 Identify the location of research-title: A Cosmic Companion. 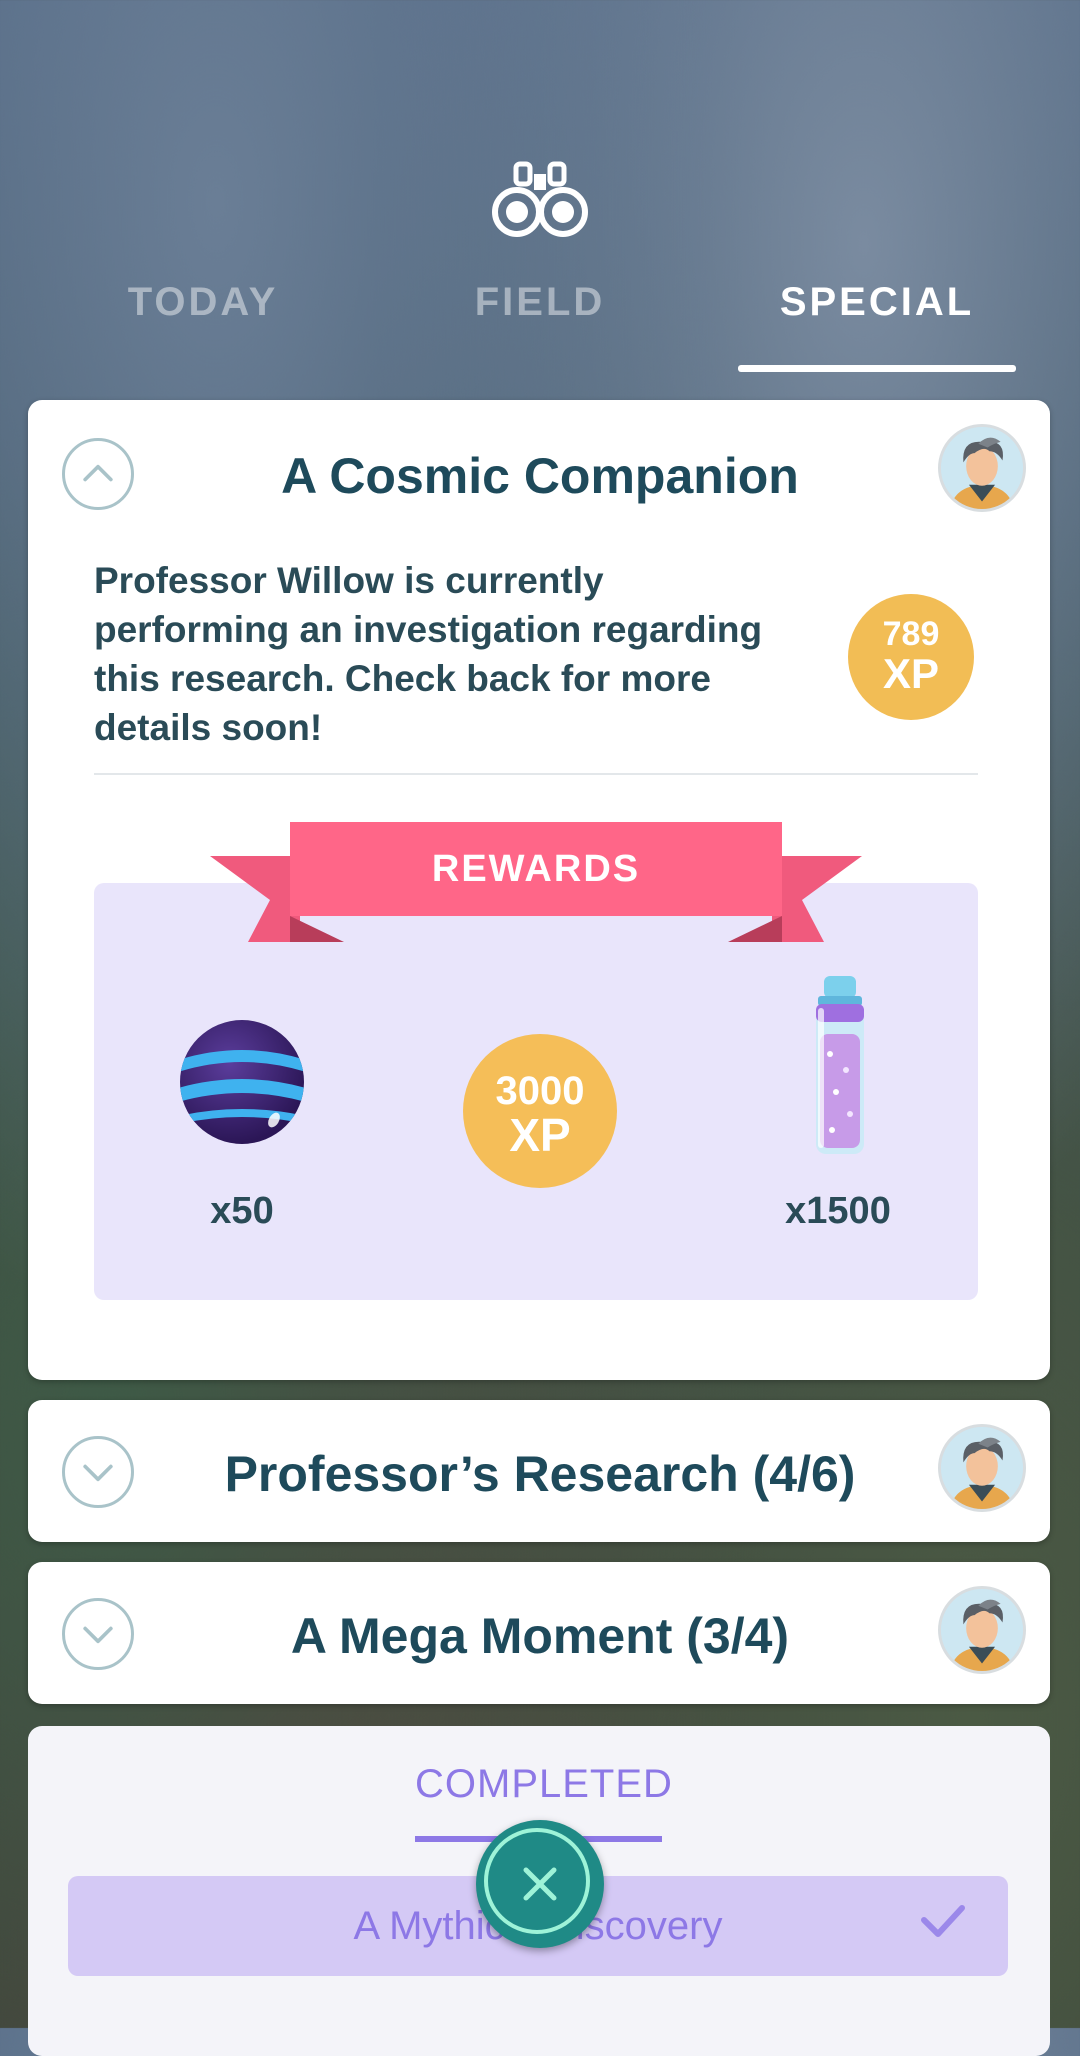
(540, 476).